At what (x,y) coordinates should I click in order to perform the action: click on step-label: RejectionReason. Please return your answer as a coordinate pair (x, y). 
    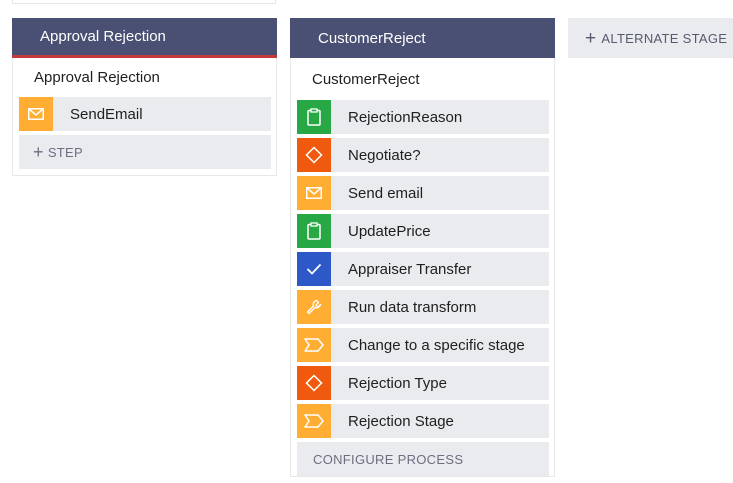
    Looking at the image, I should click on (405, 117).